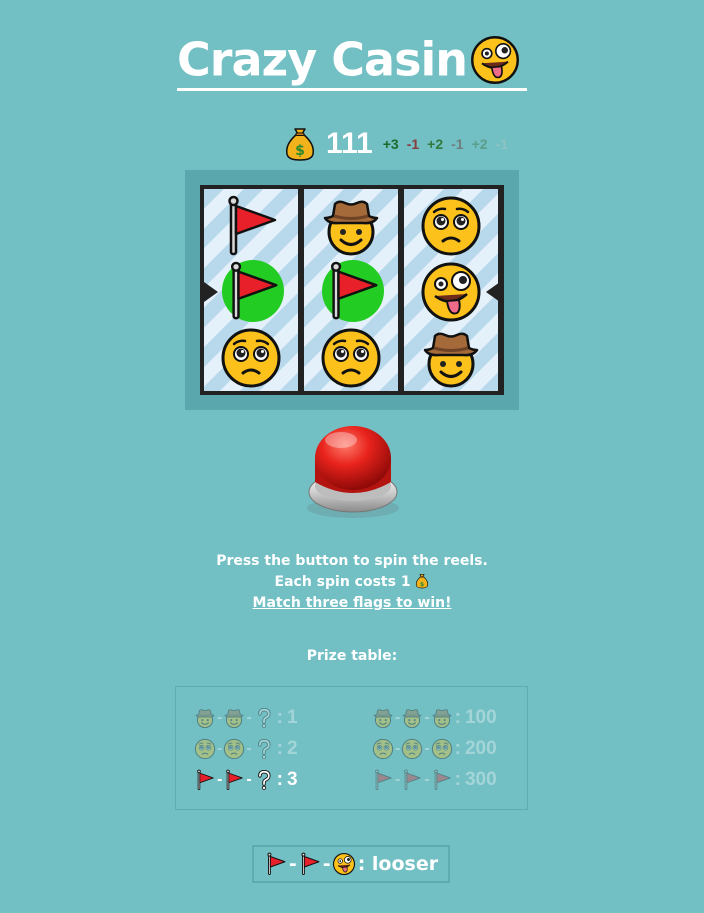  I want to click on prize-row: - -:3, so click(246, 780).